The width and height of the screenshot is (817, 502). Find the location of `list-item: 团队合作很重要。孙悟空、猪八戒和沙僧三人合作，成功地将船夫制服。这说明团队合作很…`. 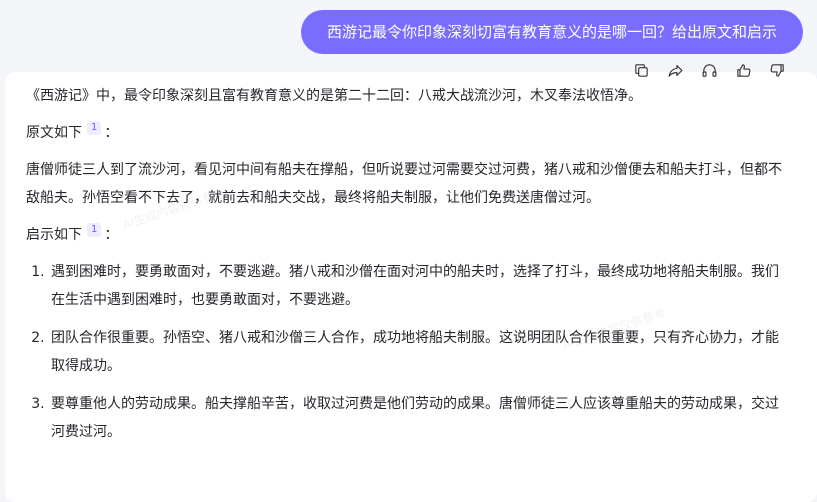

list-item: 团队合作很重要。孙悟空、猪八戒和沙僧三人合作，成功地将船夫制服。这说明团队合作很… is located at coordinates (417, 352).